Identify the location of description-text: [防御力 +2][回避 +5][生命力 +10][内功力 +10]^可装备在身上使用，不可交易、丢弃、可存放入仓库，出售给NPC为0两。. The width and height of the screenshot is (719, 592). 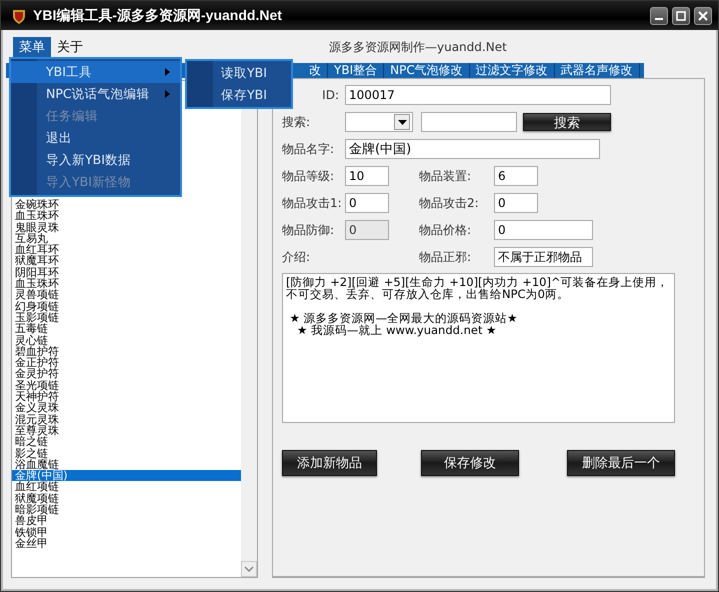
(478, 288).